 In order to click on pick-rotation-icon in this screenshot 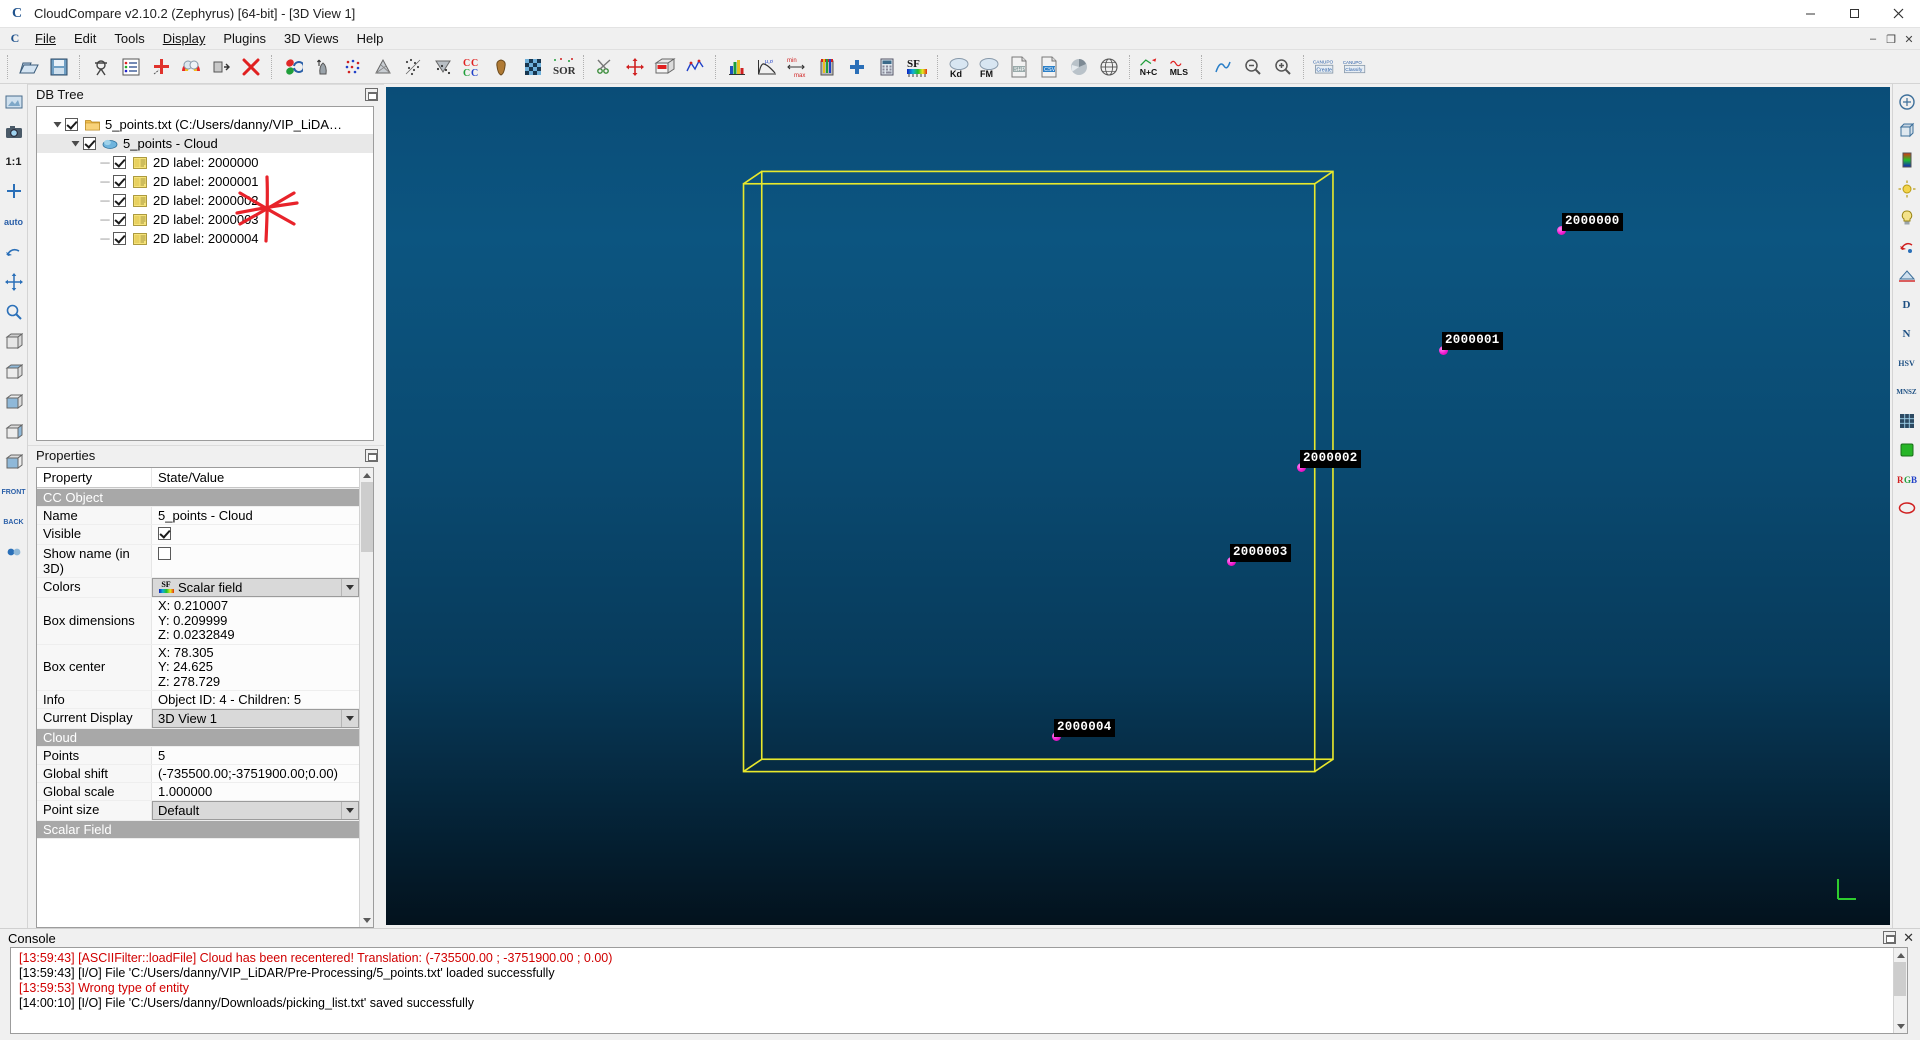, I will do `click(1907, 247)`.